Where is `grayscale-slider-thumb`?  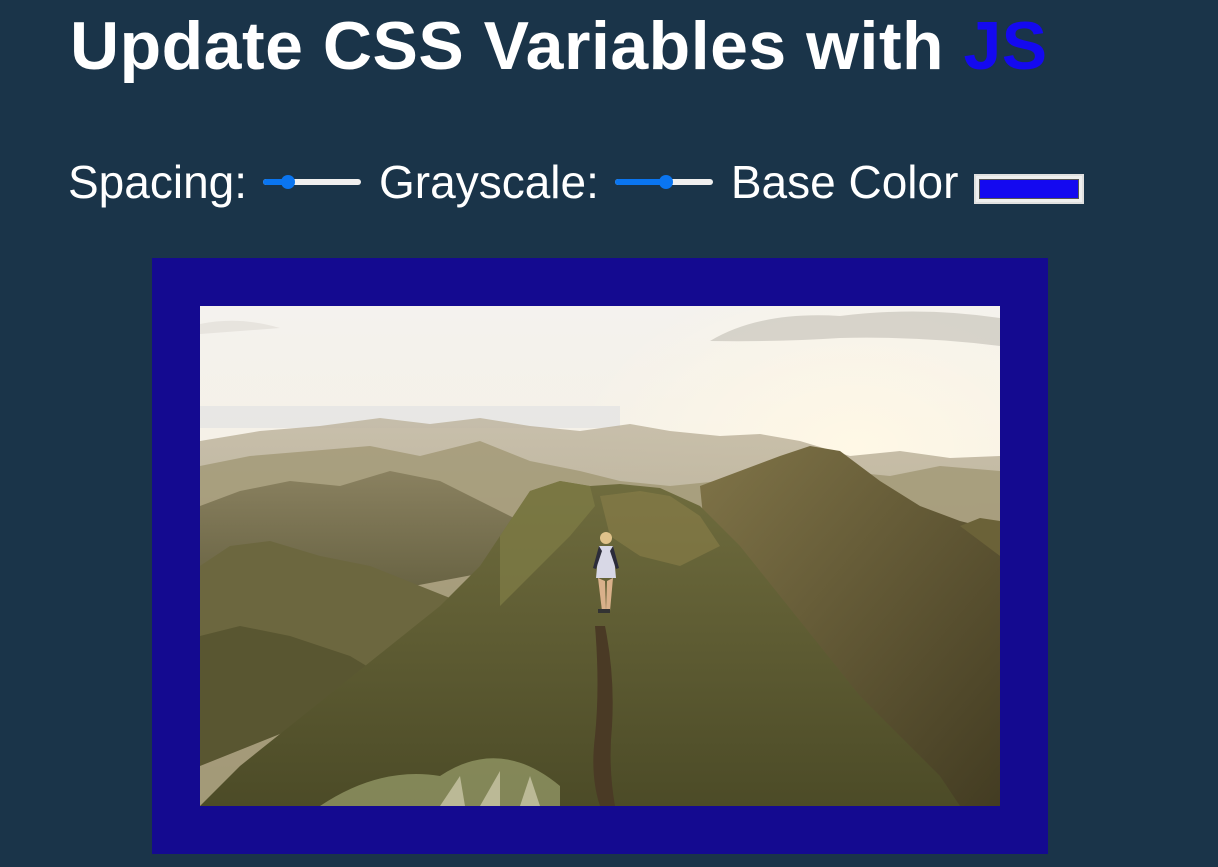 grayscale-slider-thumb is located at coordinates (665, 182).